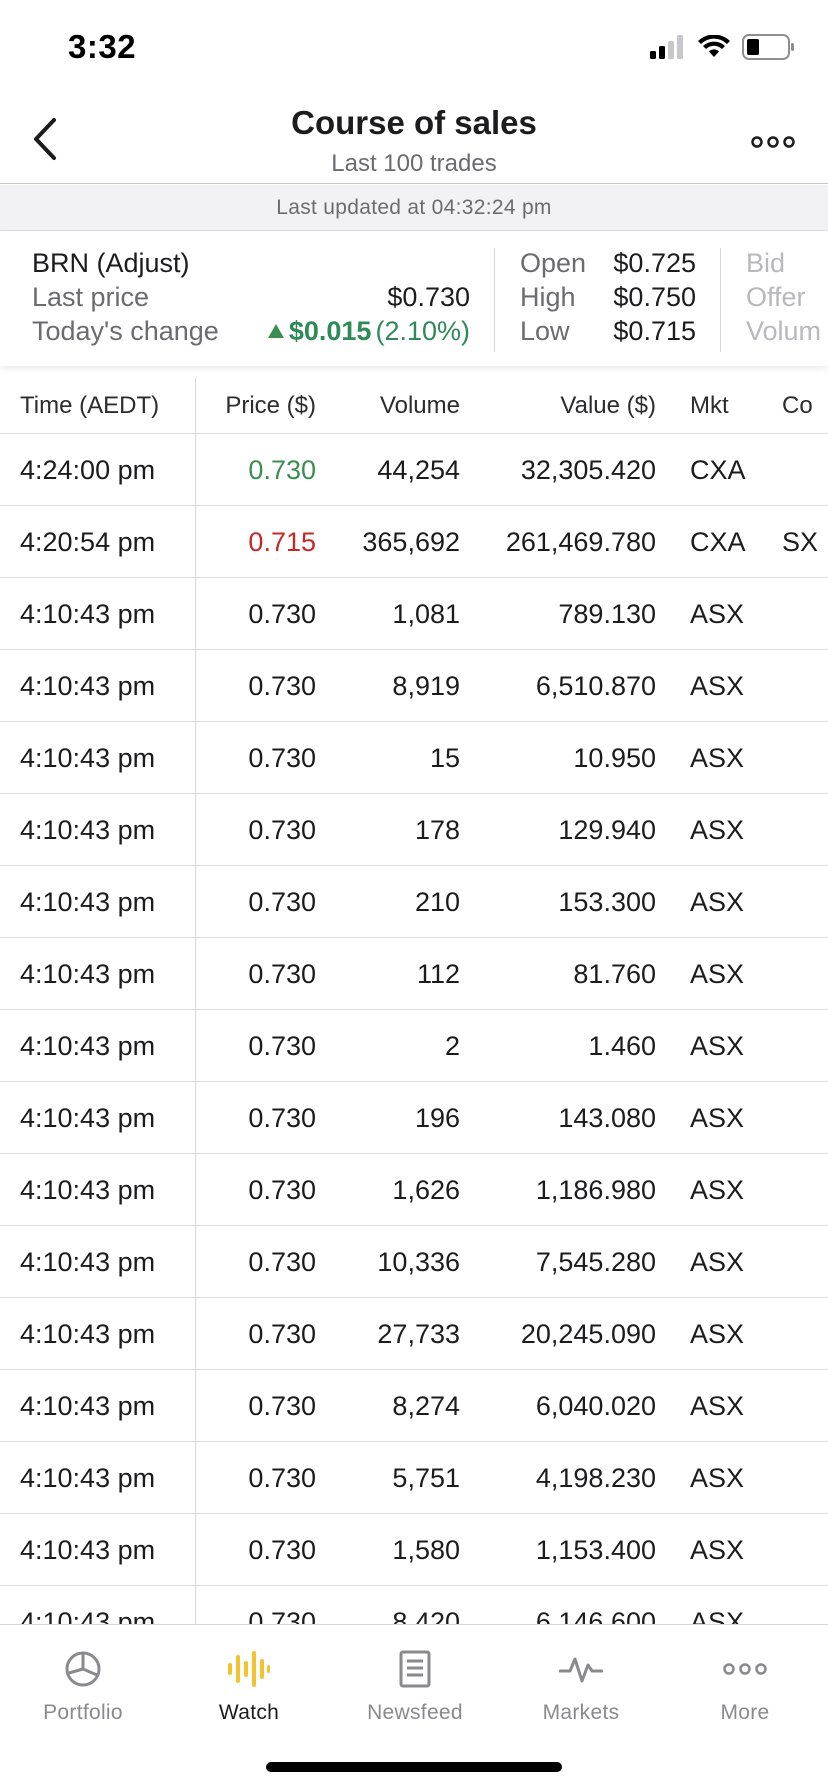  What do you see at coordinates (588, 1334) in the screenshot?
I see `cell-value: 20,245.090` at bounding box center [588, 1334].